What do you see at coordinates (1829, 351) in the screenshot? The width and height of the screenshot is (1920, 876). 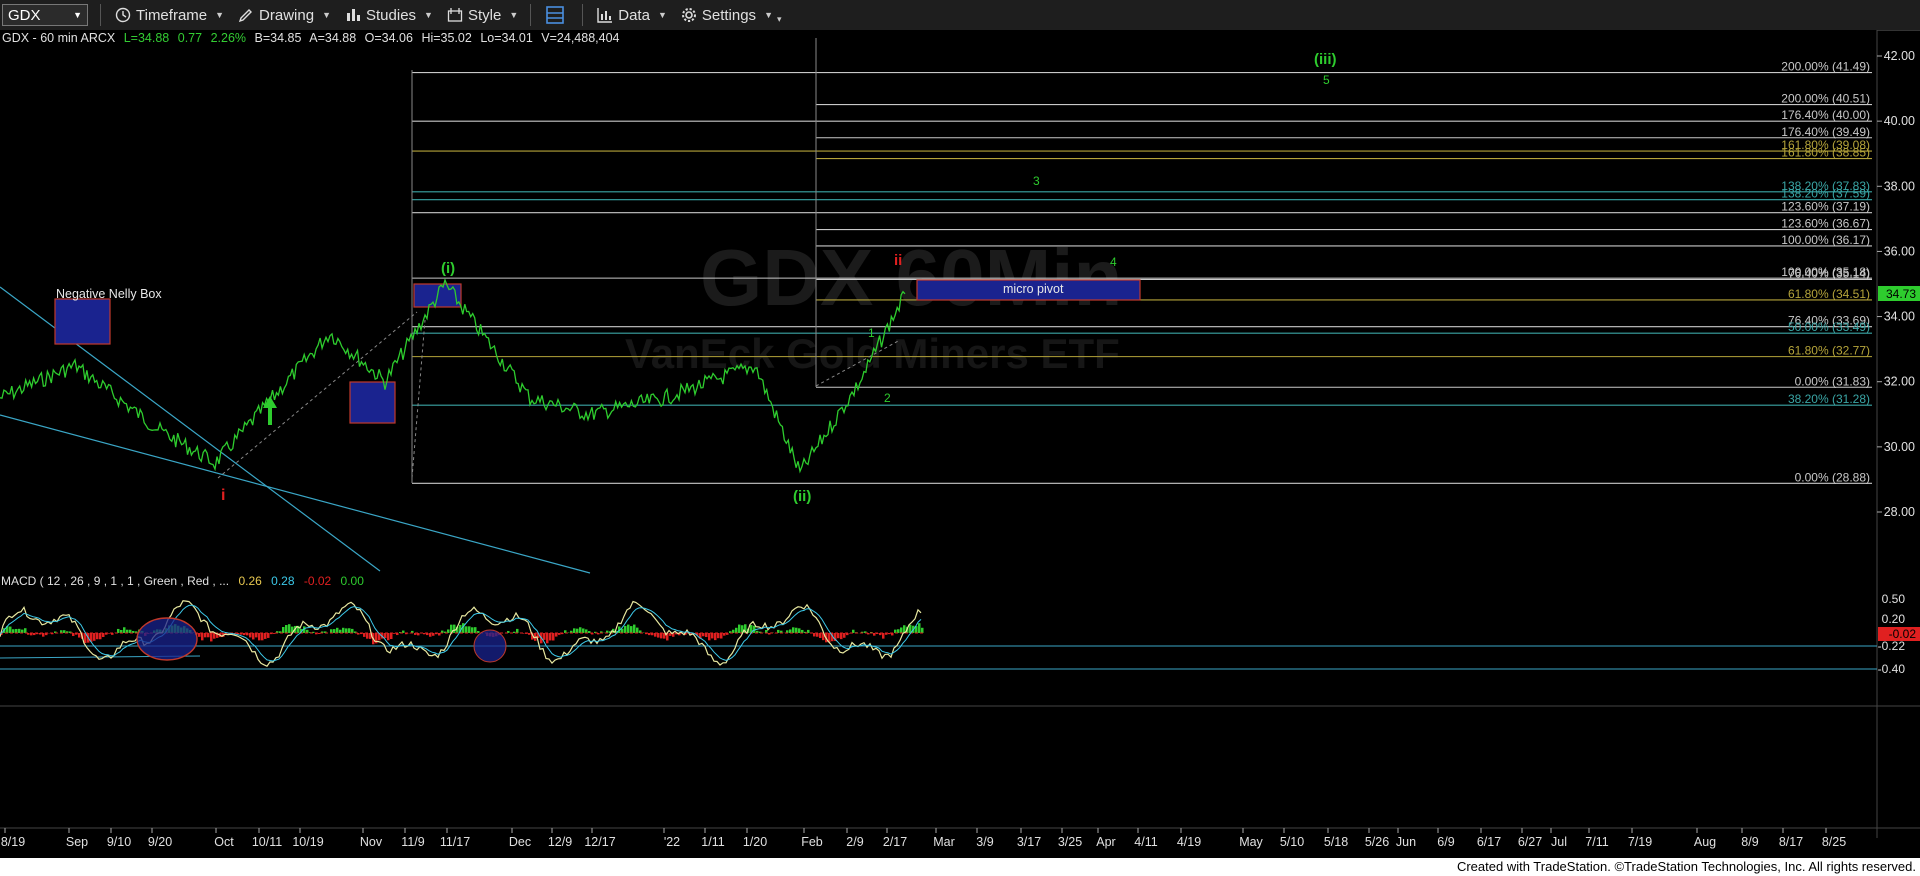 I see `fib-level-label: 61.80% (32.77)` at bounding box center [1829, 351].